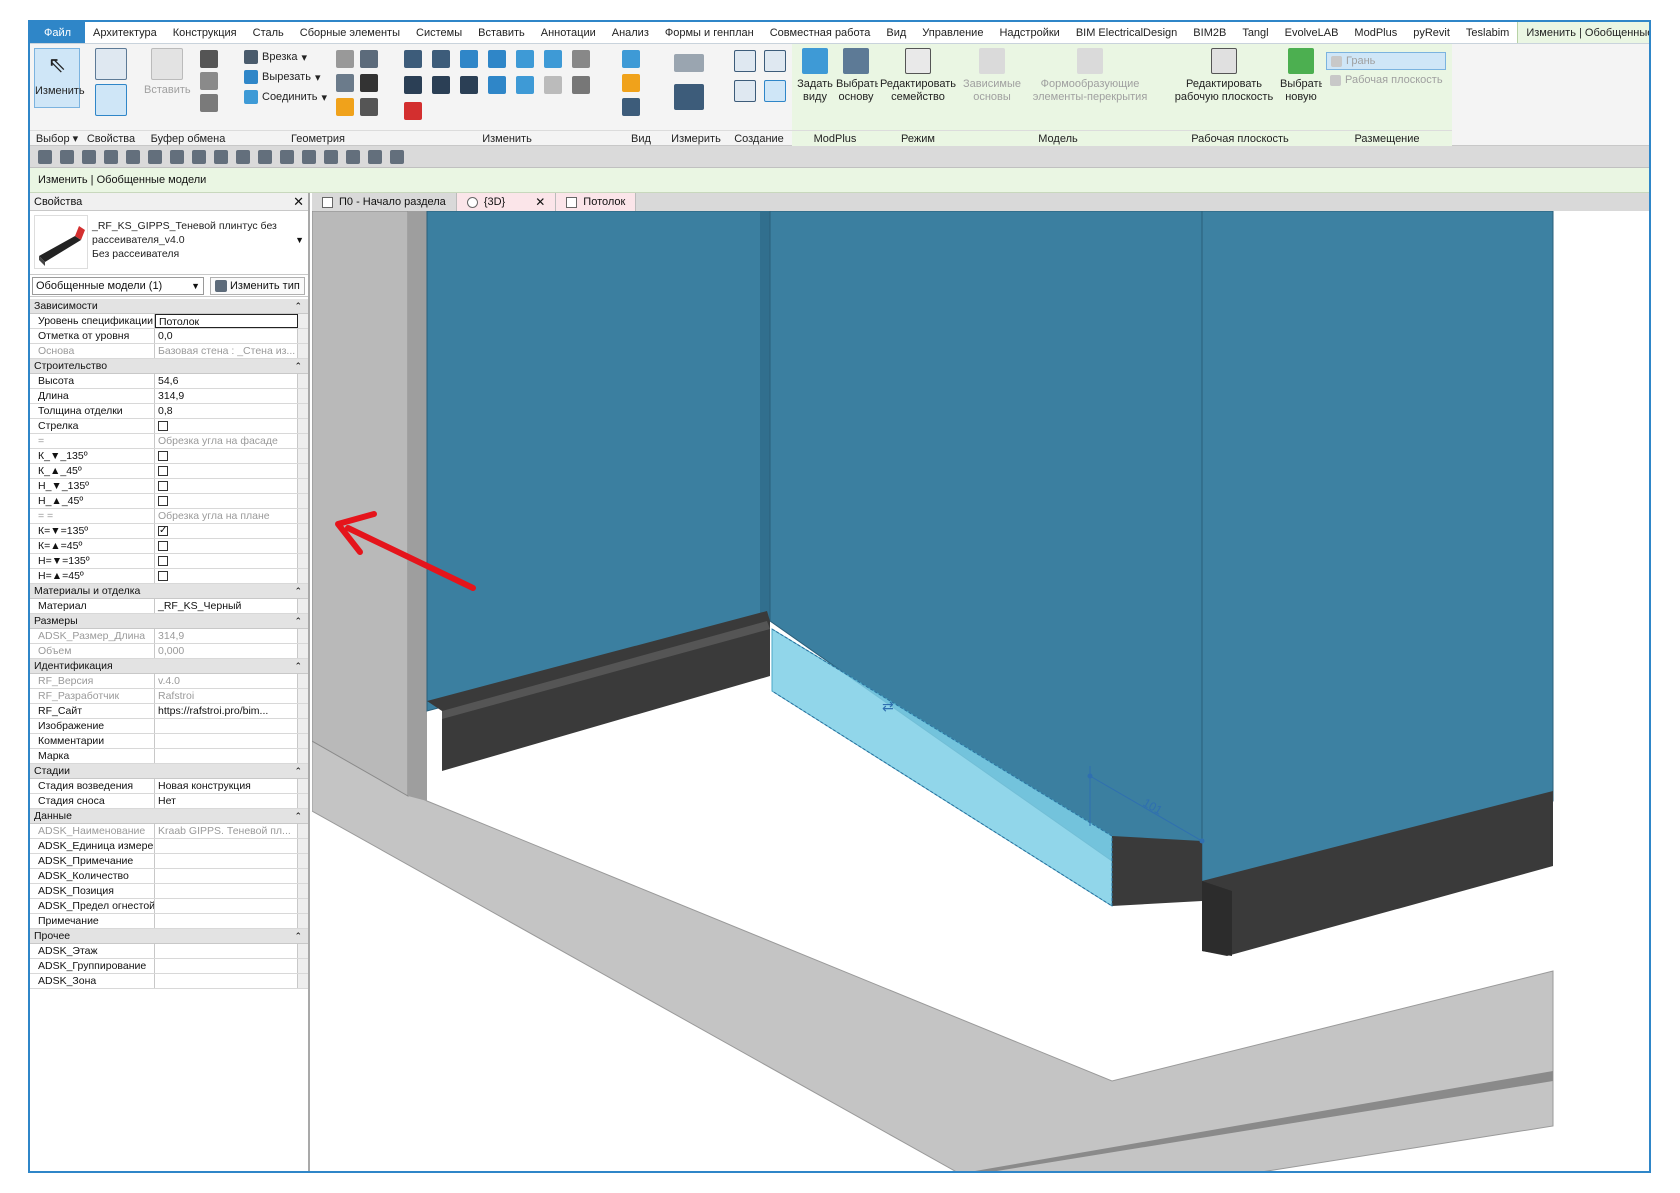 The image size is (1680, 1193). What do you see at coordinates (775, 61) in the screenshot?
I see `create-group-icon` at bounding box center [775, 61].